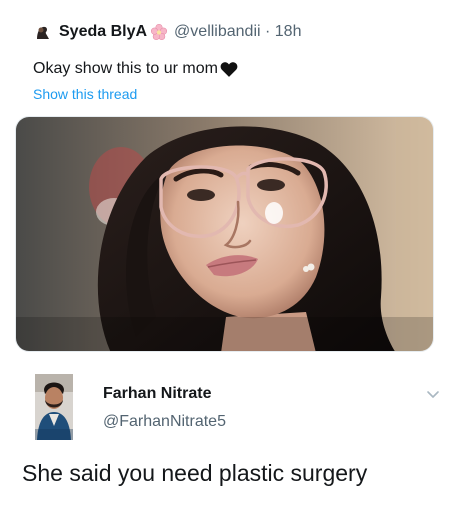  What do you see at coordinates (195, 473) in the screenshot?
I see `reply-text: She said you need plastic surgery` at bounding box center [195, 473].